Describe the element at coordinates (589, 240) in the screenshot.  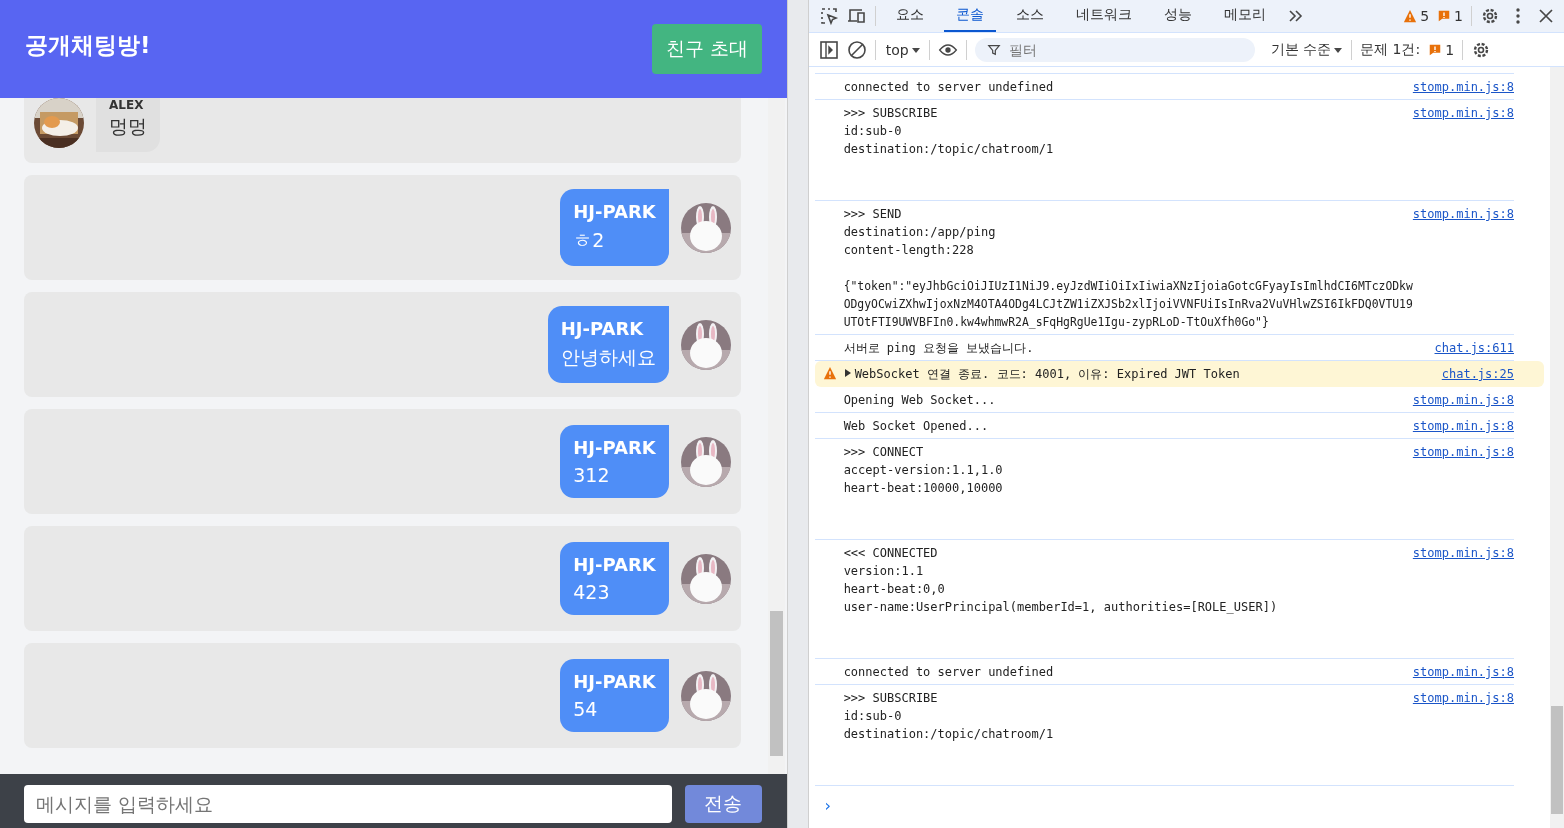
I see `message-text: ㅎ2` at that location.